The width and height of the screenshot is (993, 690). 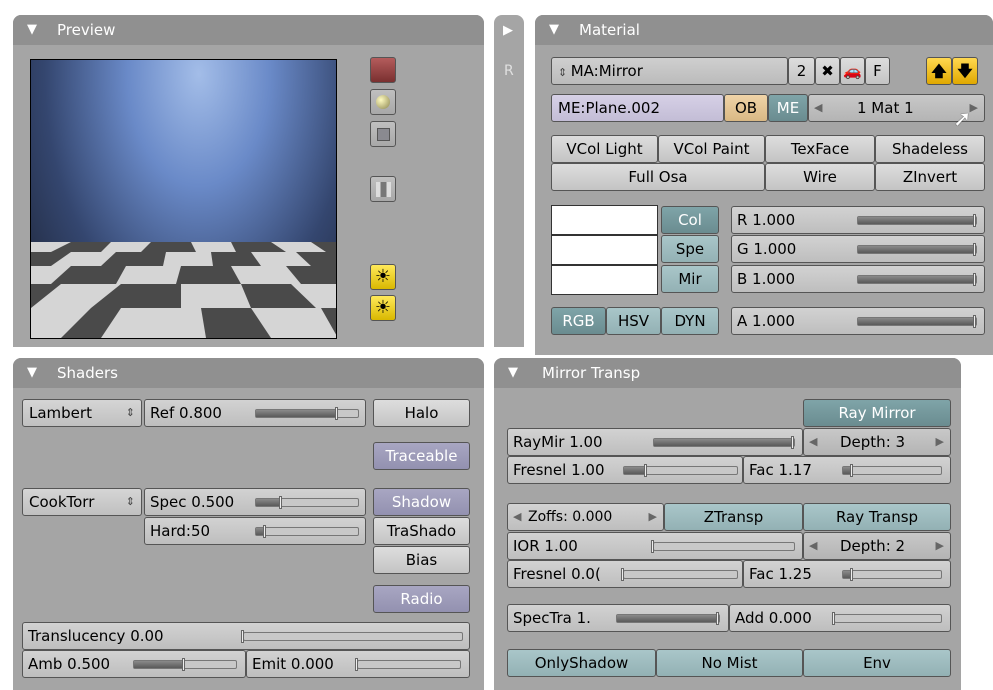 I want to click on spec-slider: Spec 0.500, so click(x=255, y=502).